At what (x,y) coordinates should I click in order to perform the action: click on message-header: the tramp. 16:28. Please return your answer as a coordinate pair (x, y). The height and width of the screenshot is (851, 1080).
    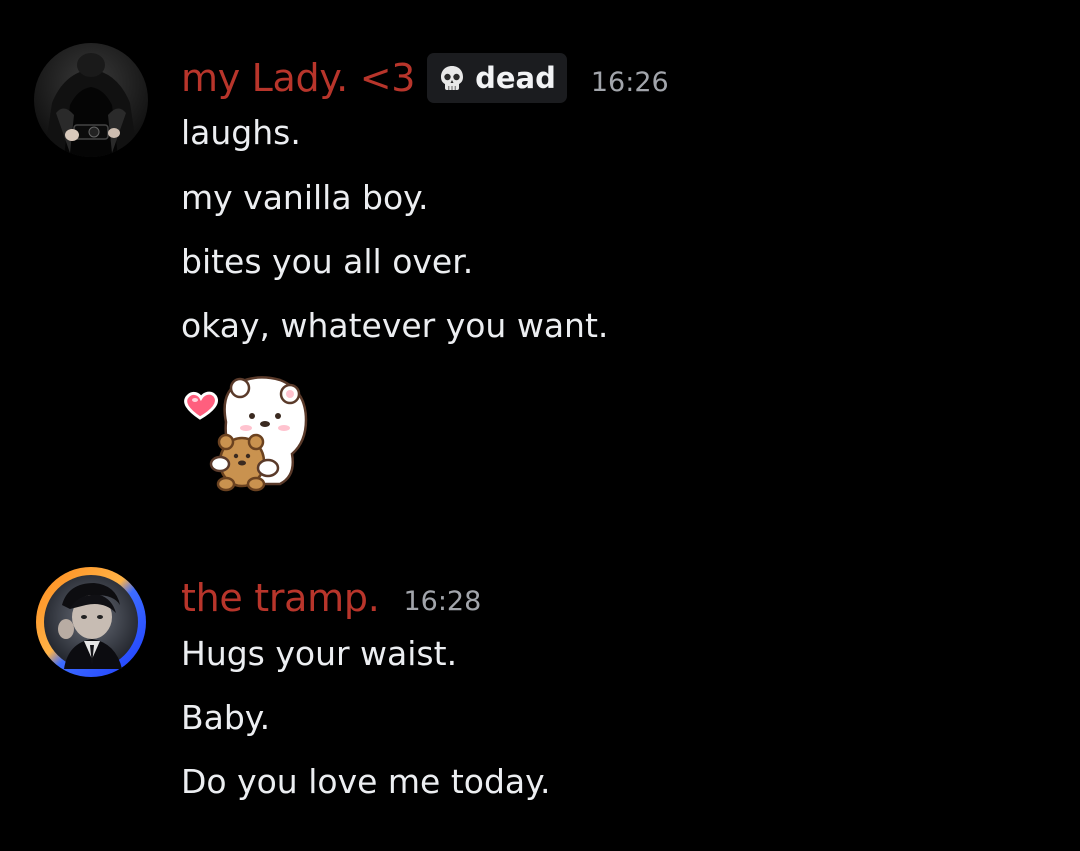
    Looking at the image, I should click on (331, 598).